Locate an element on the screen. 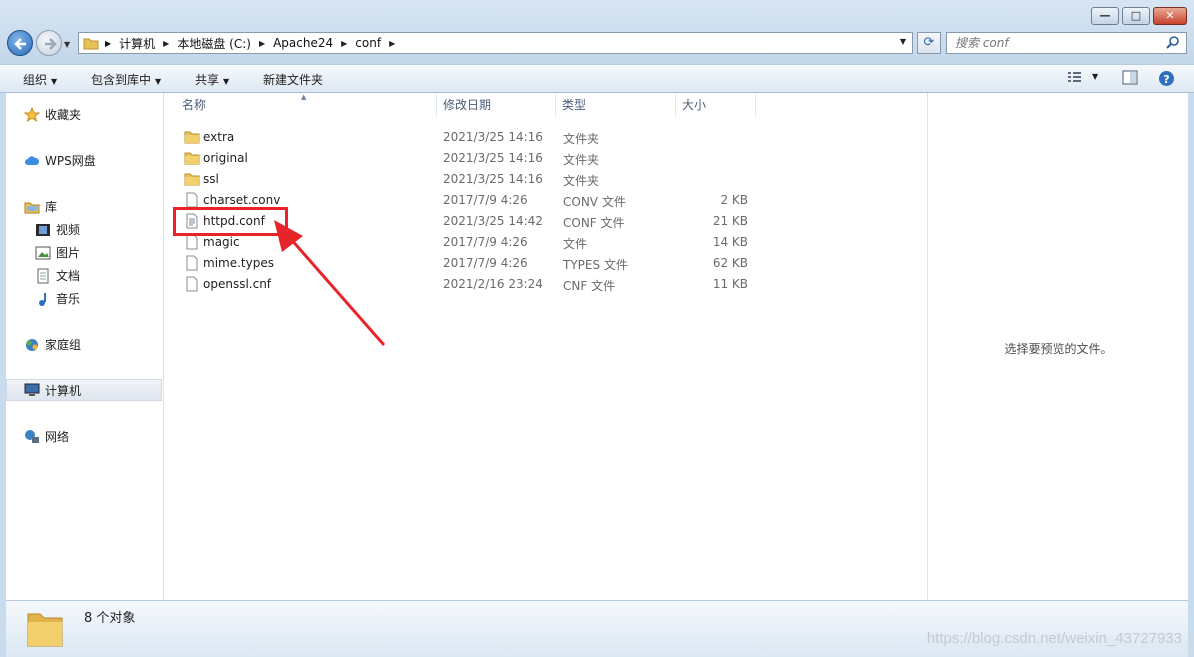 The width and height of the screenshot is (1194, 657). item-count: 8 个对象 is located at coordinates (110, 618).